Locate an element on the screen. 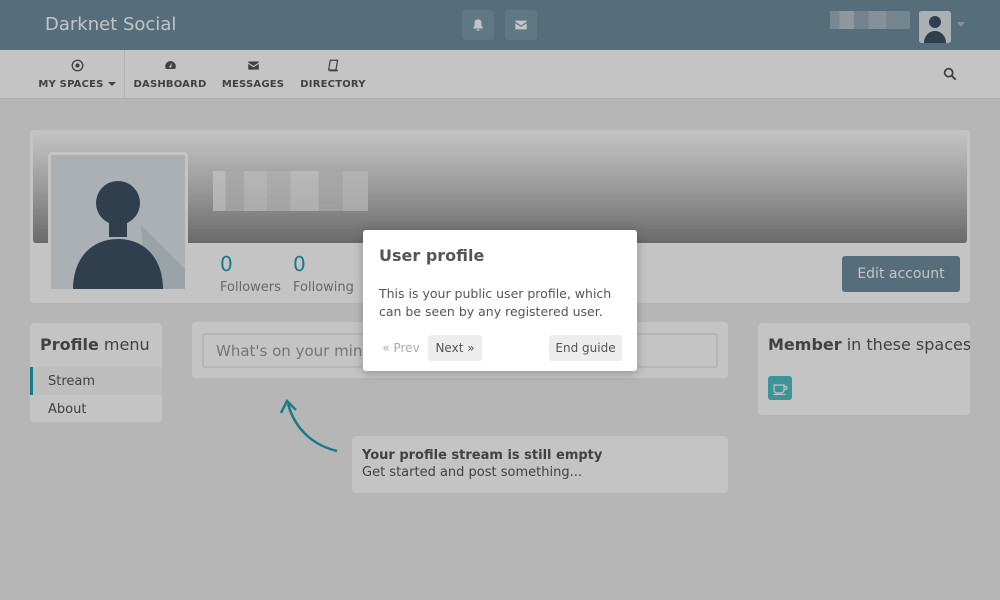 The width and height of the screenshot is (1000, 600). tour-prev-button: « Prev is located at coordinates (401, 348).